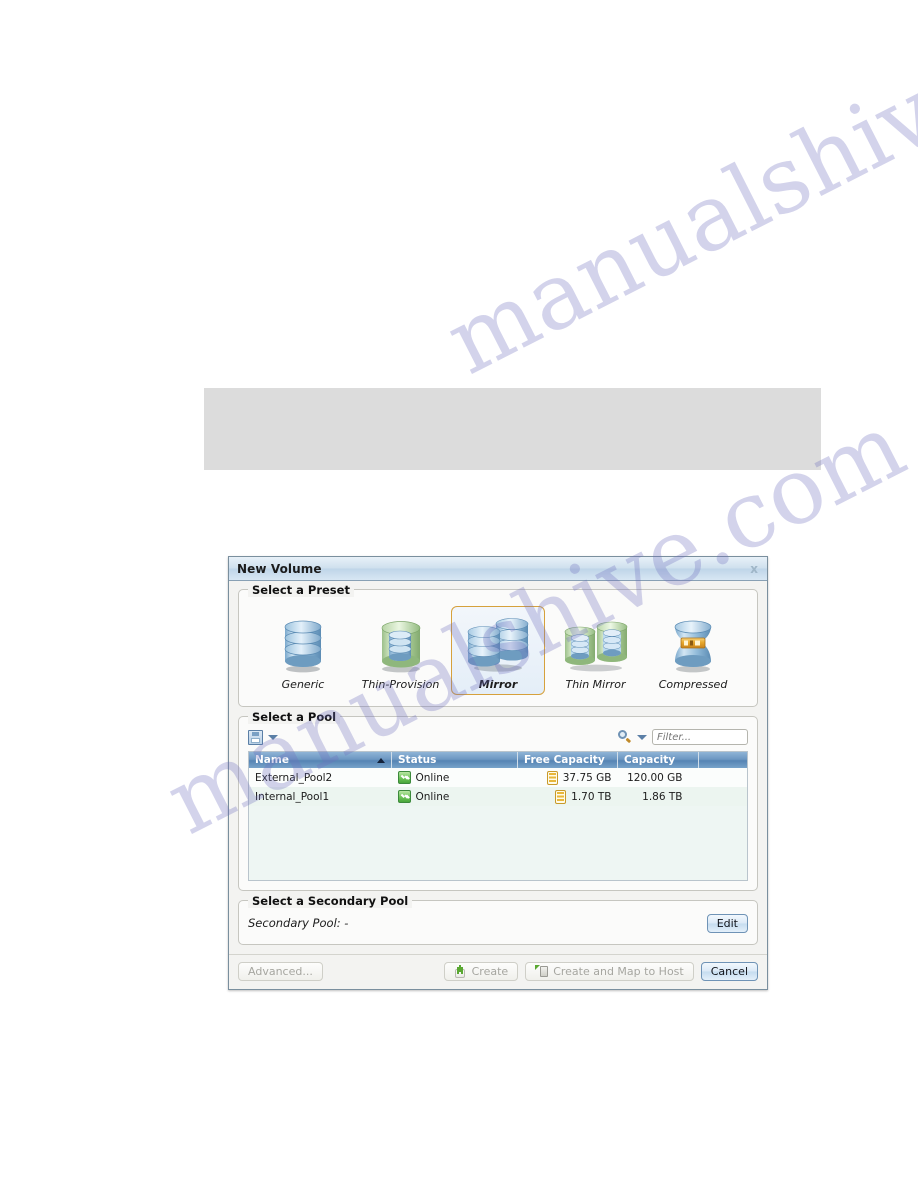 Image resolution: width=918 pixels, height=1188 pixels. What do you see at coordinates (655, 777) in the screenshot?
I see `capacity-value: 120.00 GB` at bounding box center [655, 777].